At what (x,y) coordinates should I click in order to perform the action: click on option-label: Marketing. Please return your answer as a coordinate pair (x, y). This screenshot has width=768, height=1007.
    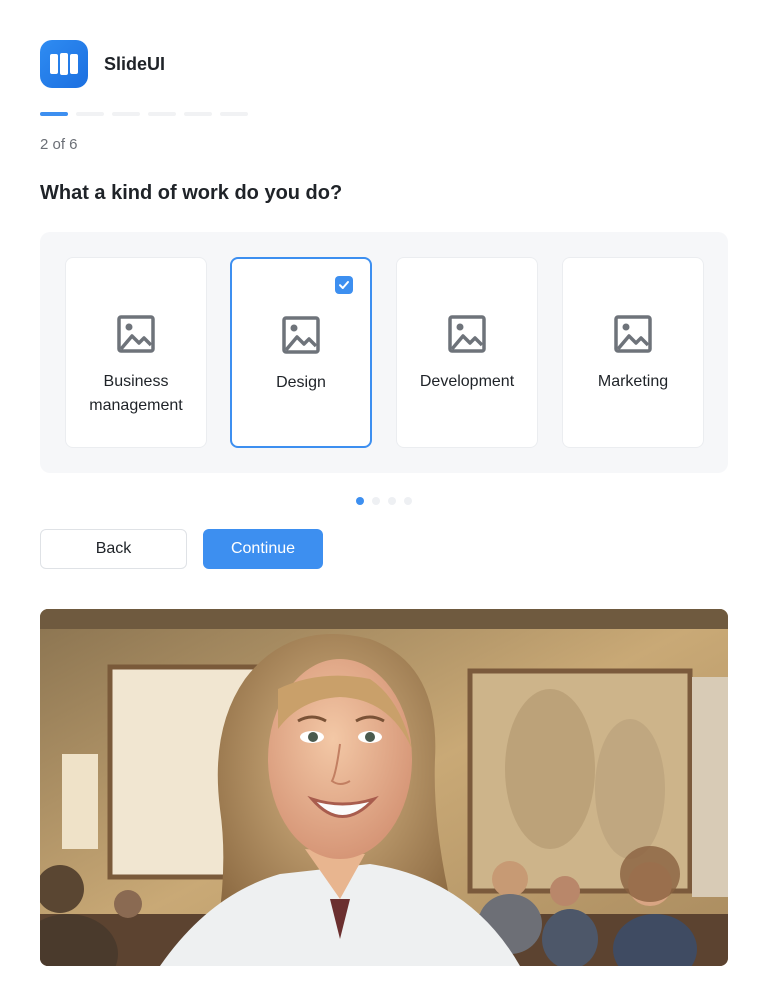
    Looking at the image, I should click on (633, 381).